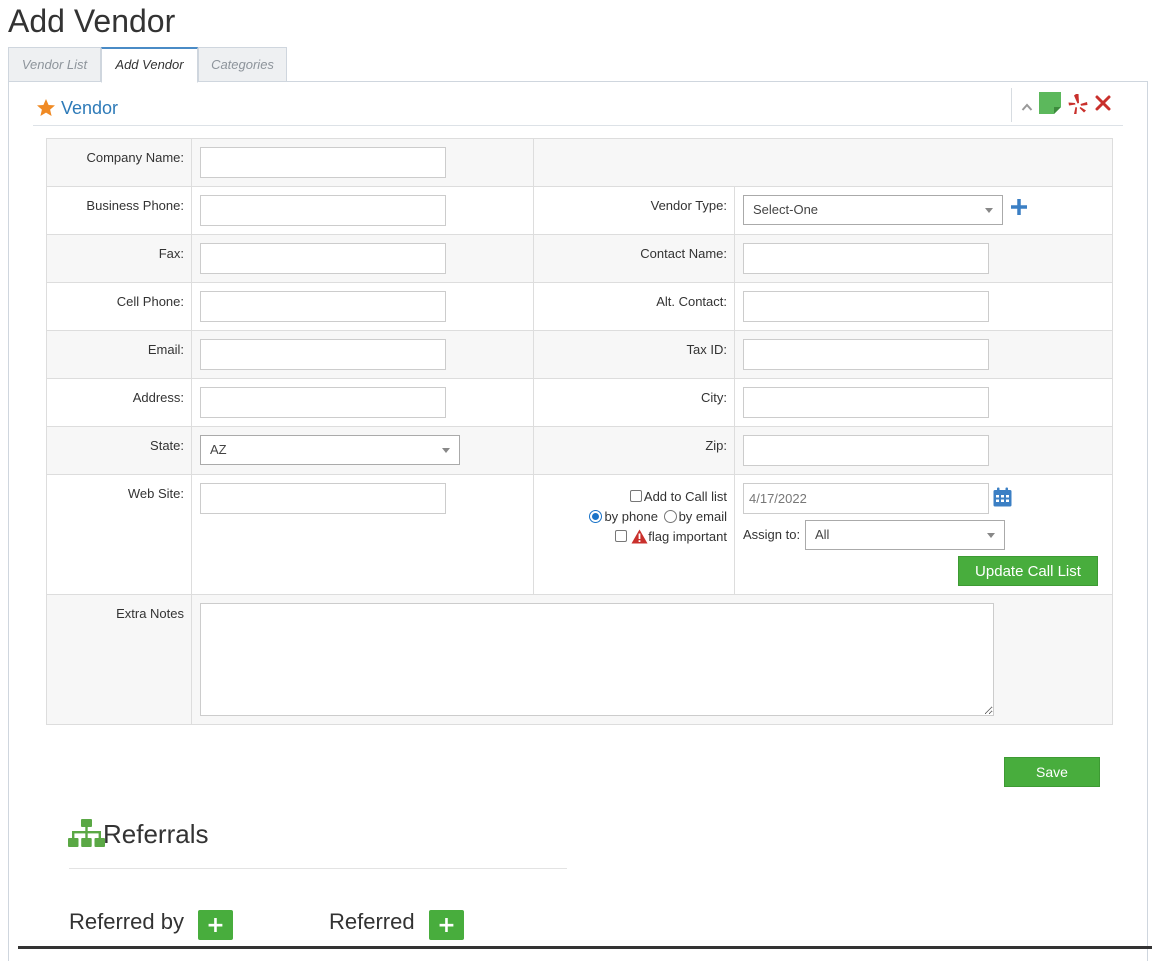  What do you see at coordinates (318, 868) in the screenshot?
I see `referrals-divider` at bounding box center [318, 868].